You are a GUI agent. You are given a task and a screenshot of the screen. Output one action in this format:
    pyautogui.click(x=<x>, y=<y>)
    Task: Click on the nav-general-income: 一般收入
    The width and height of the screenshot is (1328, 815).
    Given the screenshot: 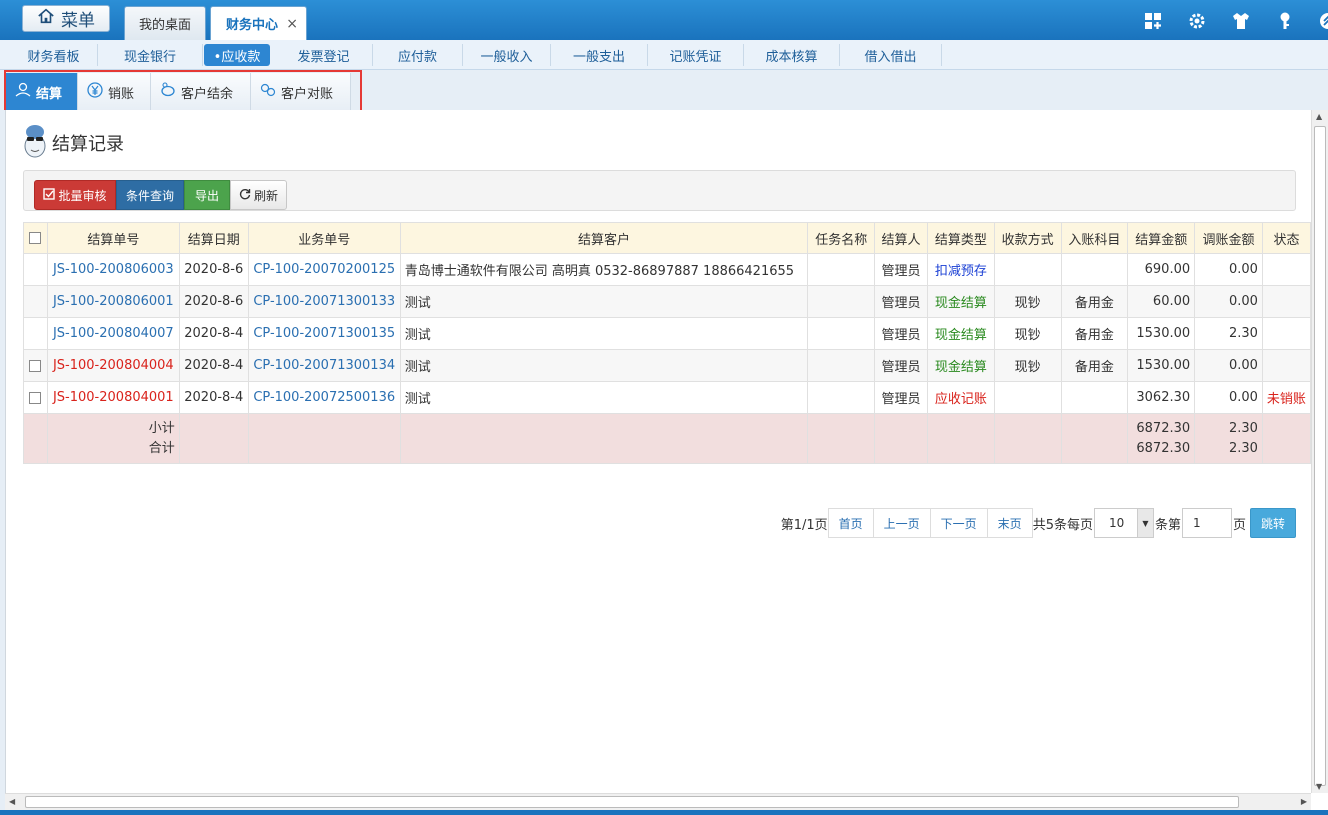 What is the action you would take?
    pyautogui.click(x=507, y=55)
    